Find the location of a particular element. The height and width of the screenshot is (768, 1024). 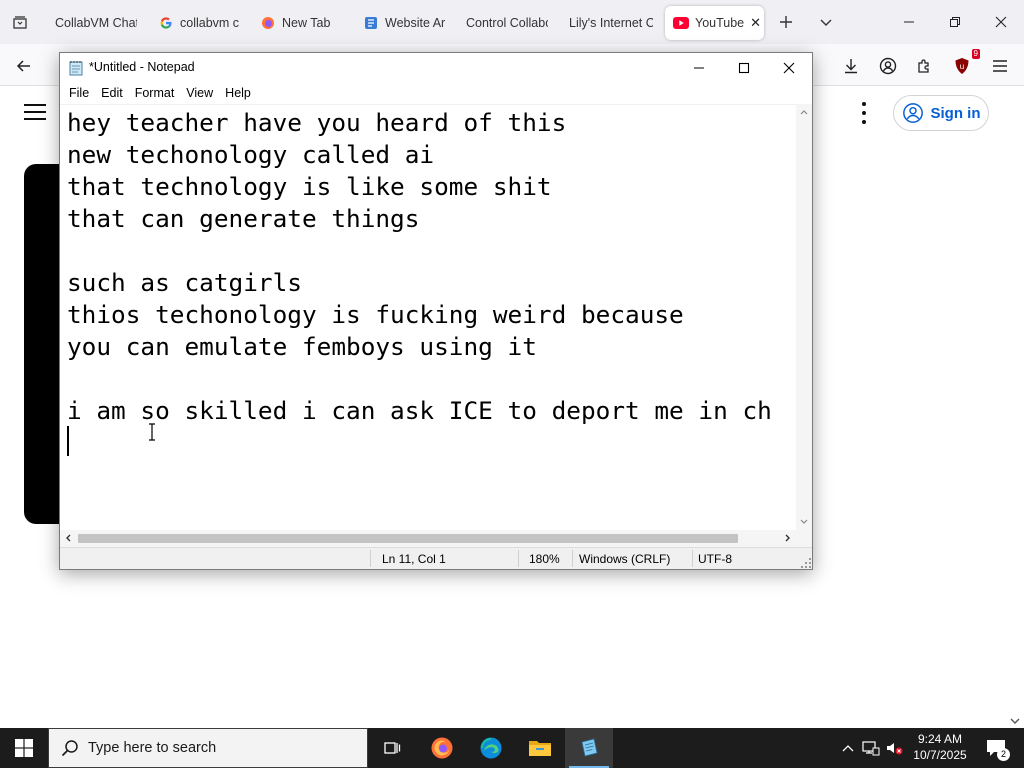

network-tray-button is located at coordinates (871, 748).